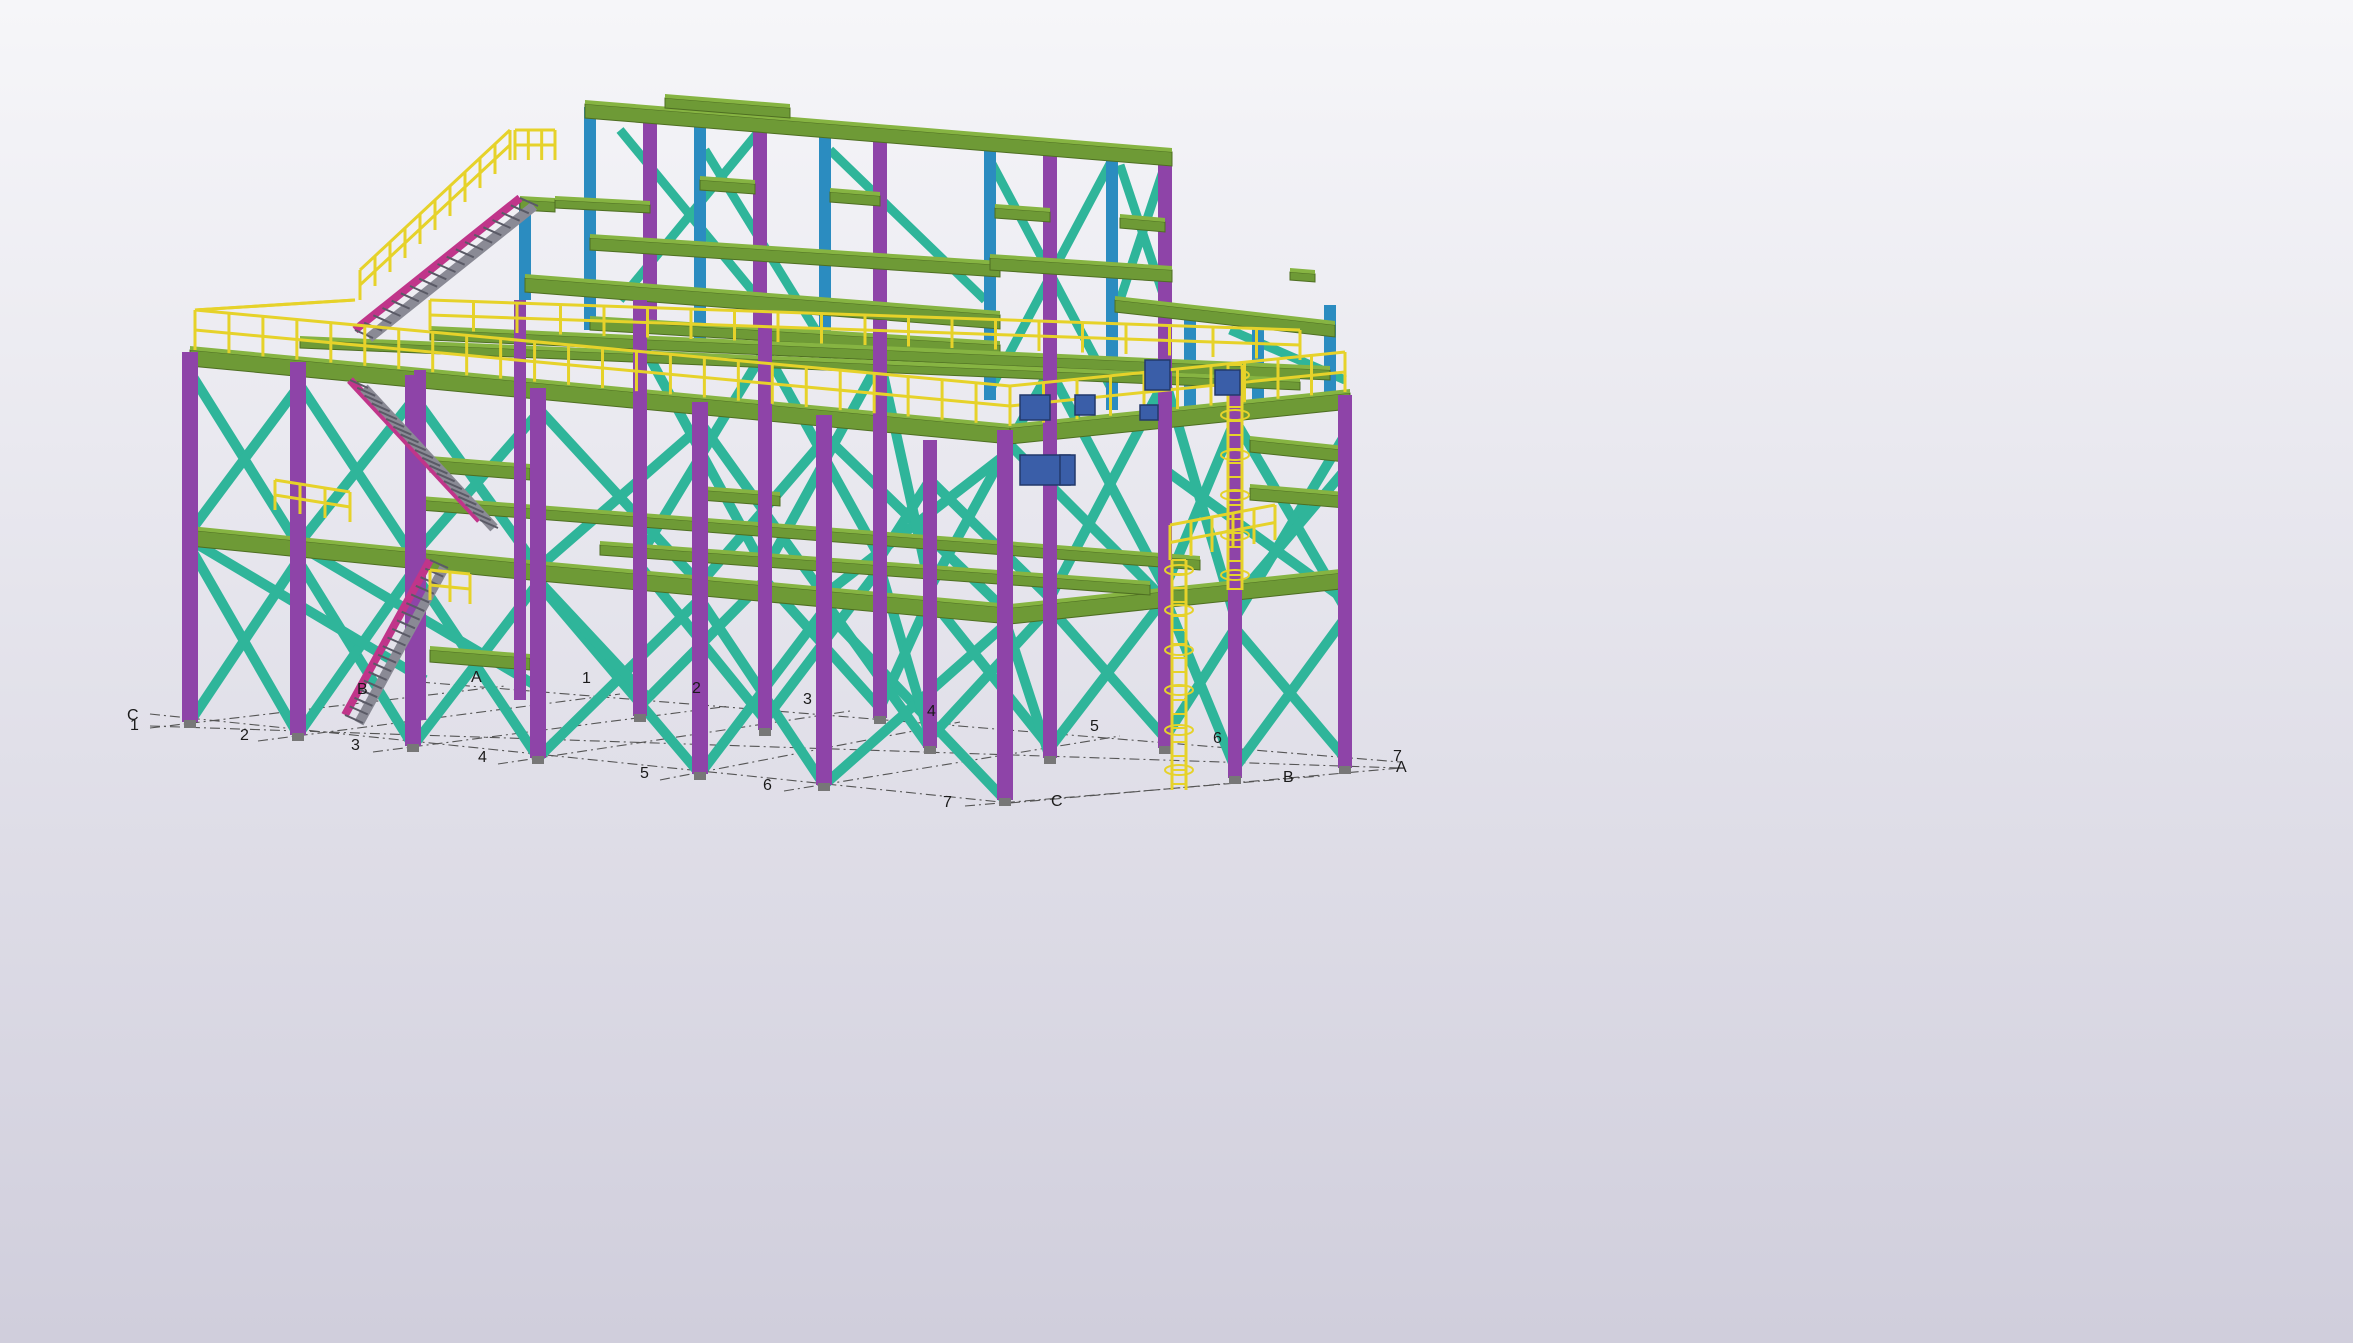 This screenshot has height=1343, width=2353. I want to click on grid-label-back-5: 5, so click(1094, 726).